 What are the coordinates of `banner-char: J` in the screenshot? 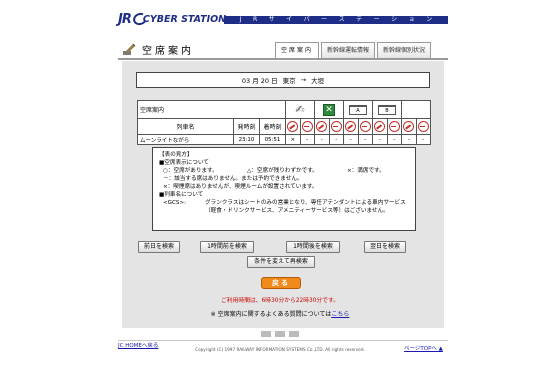 It's located at (240, 19).